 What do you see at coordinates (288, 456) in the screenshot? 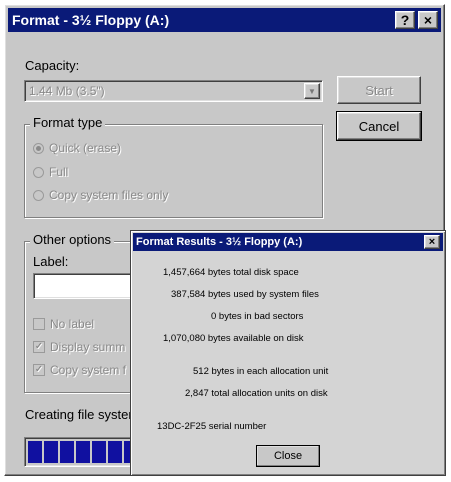
I see `results-close-button: Close` at bounding box center [288, 456].